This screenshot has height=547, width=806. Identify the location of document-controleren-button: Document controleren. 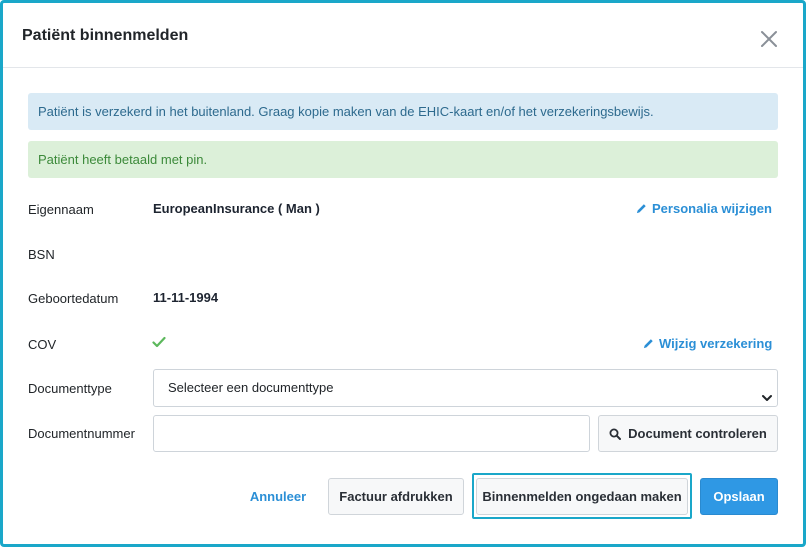
(688, 433).